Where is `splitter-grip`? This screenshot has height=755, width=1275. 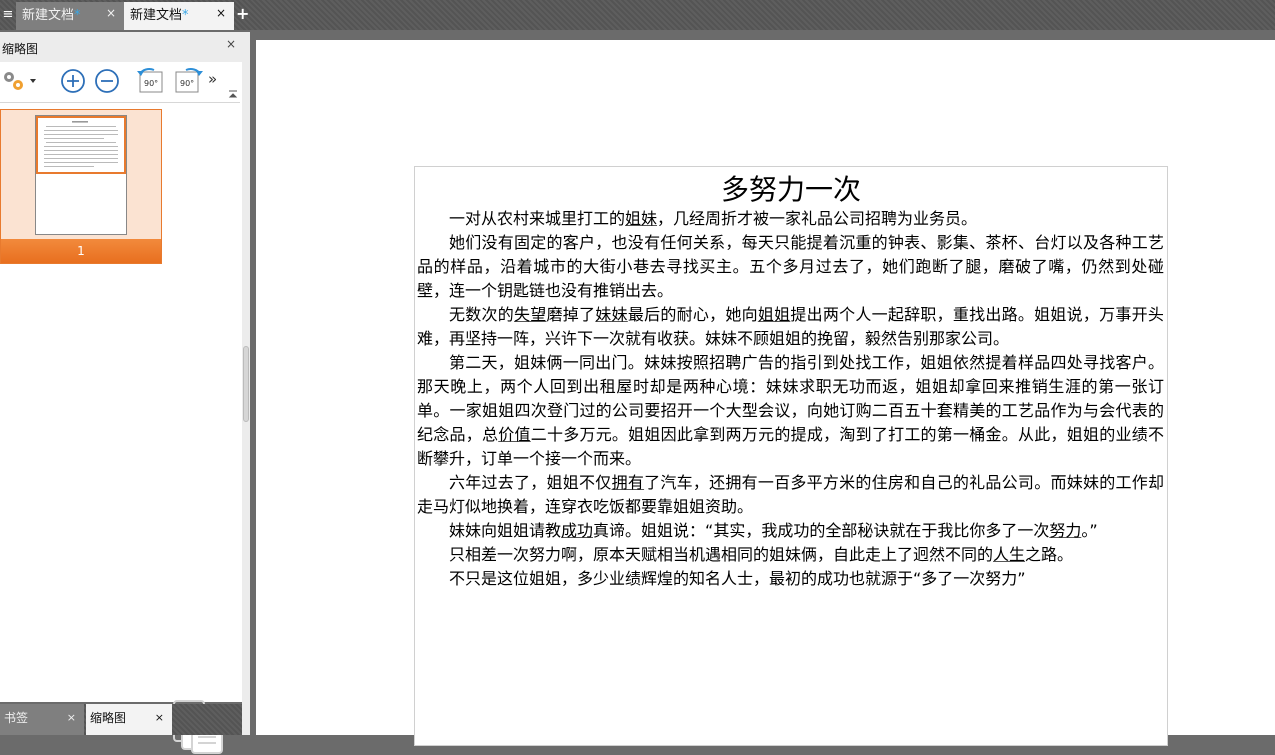
splitter-grip is located at coordinates (246, 384).